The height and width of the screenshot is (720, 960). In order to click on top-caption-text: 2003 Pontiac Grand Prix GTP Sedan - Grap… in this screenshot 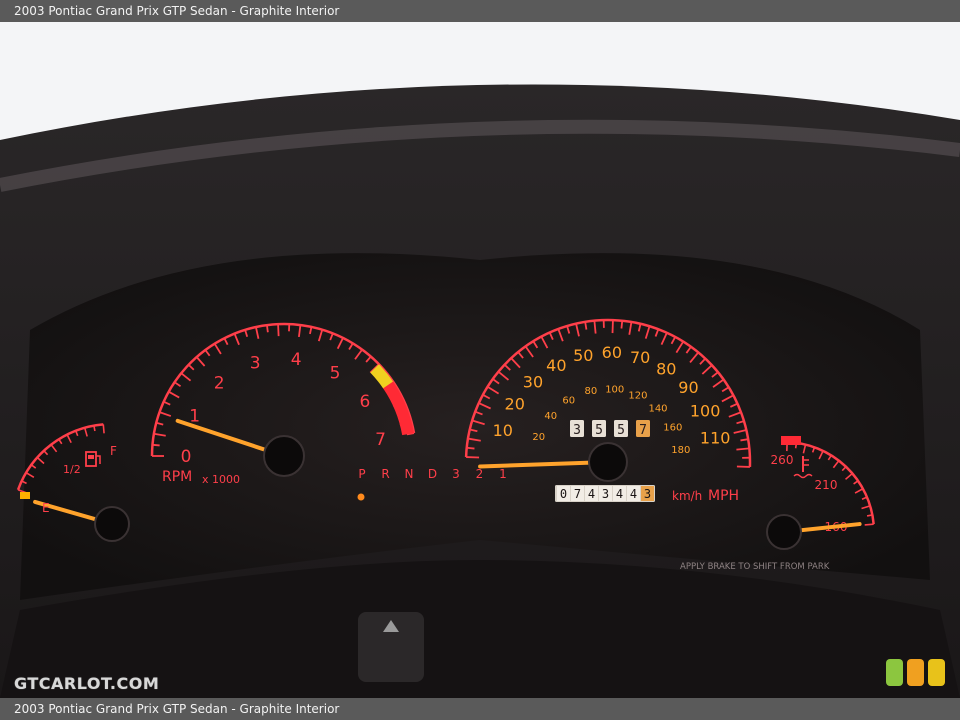, I will do `click(177, 11)`.